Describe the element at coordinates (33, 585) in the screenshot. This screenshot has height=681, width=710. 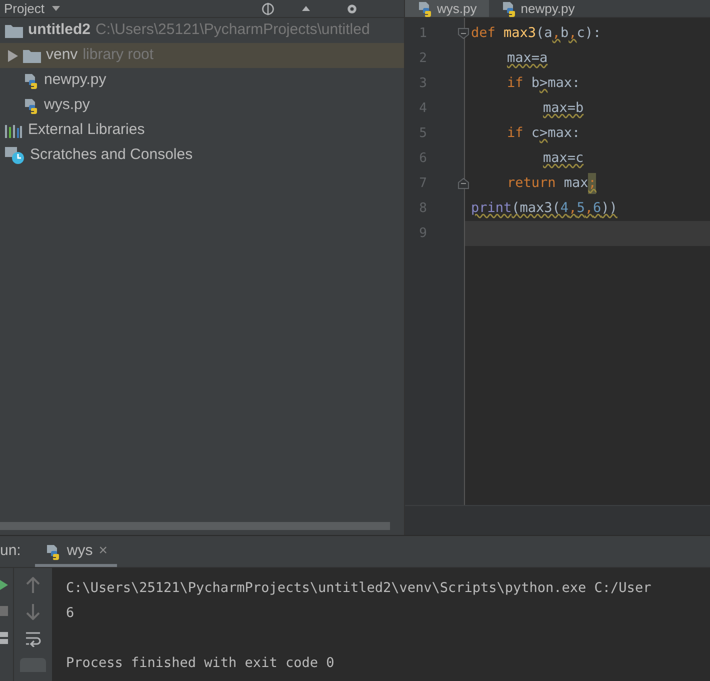
I see `up-arrow-icon` at that location.